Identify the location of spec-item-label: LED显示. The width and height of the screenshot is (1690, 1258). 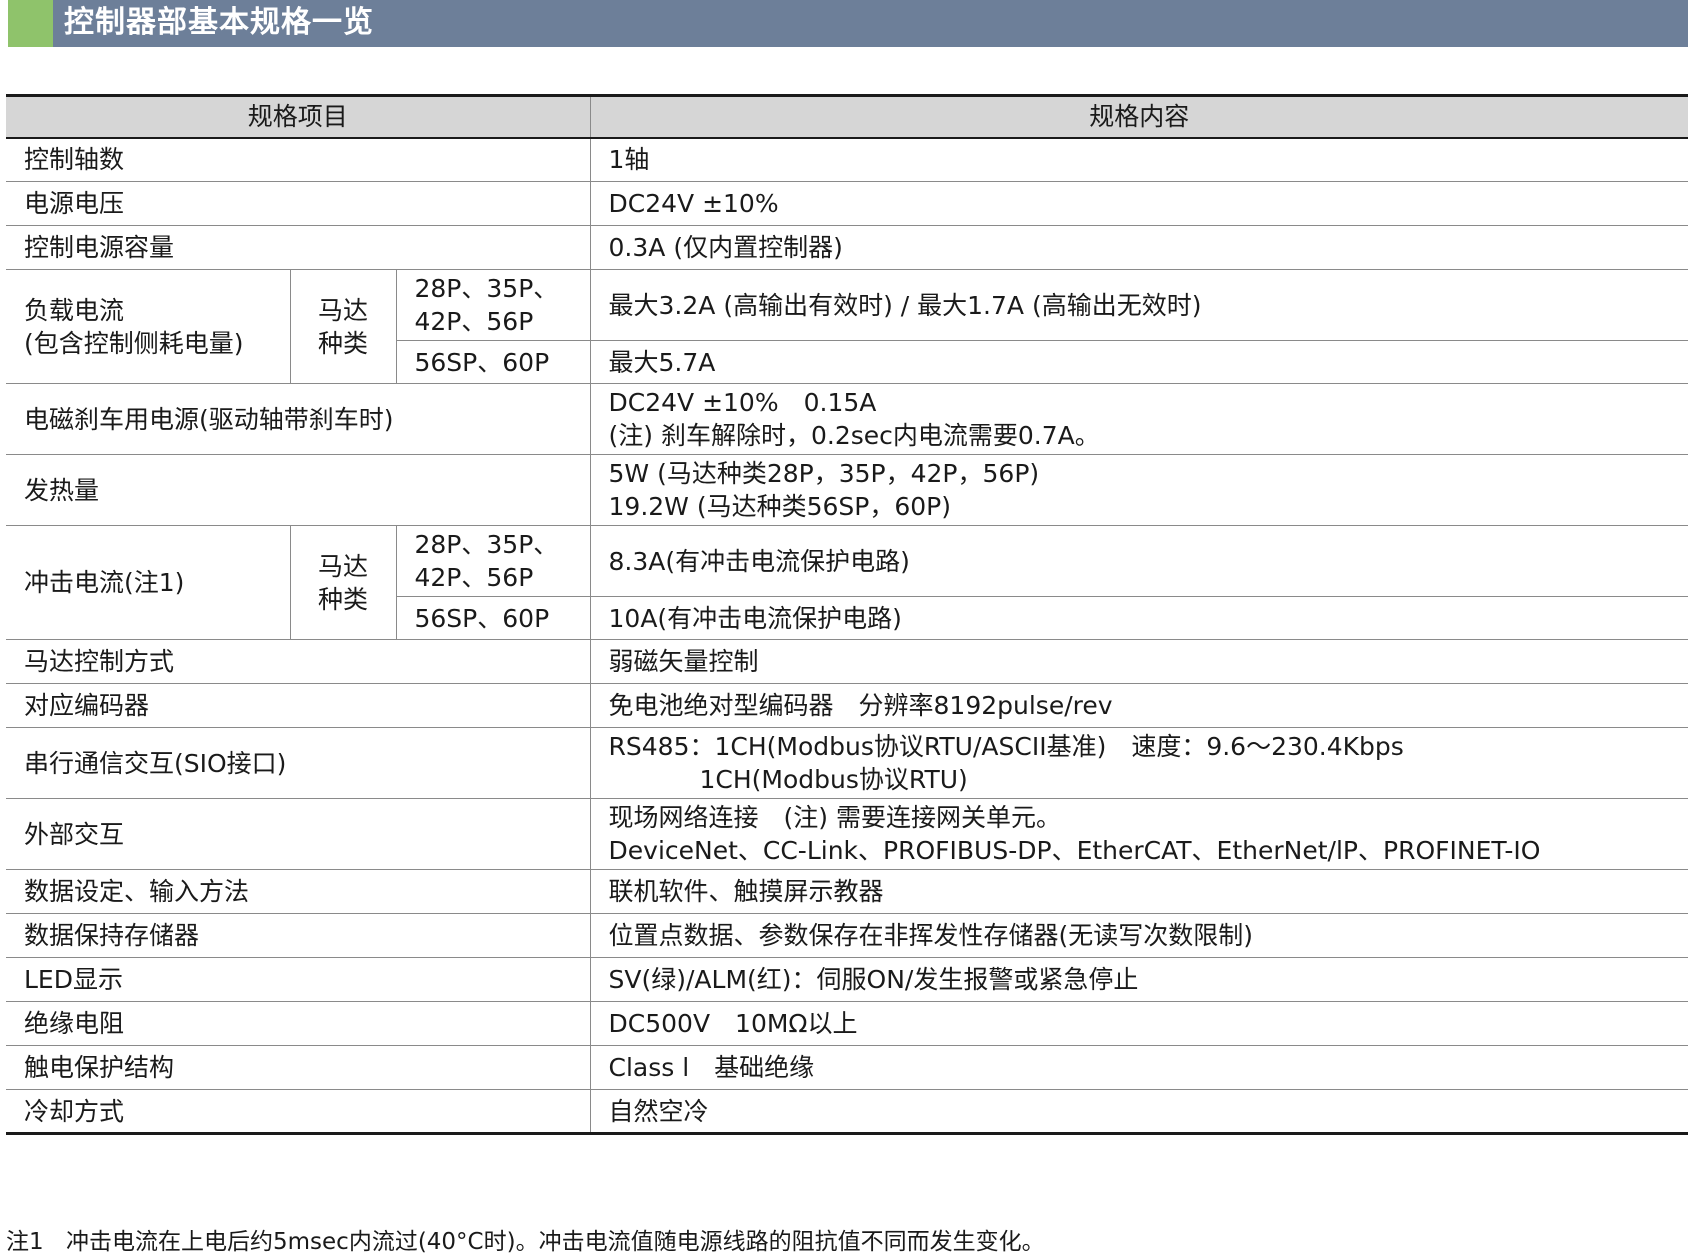
(298, 979).